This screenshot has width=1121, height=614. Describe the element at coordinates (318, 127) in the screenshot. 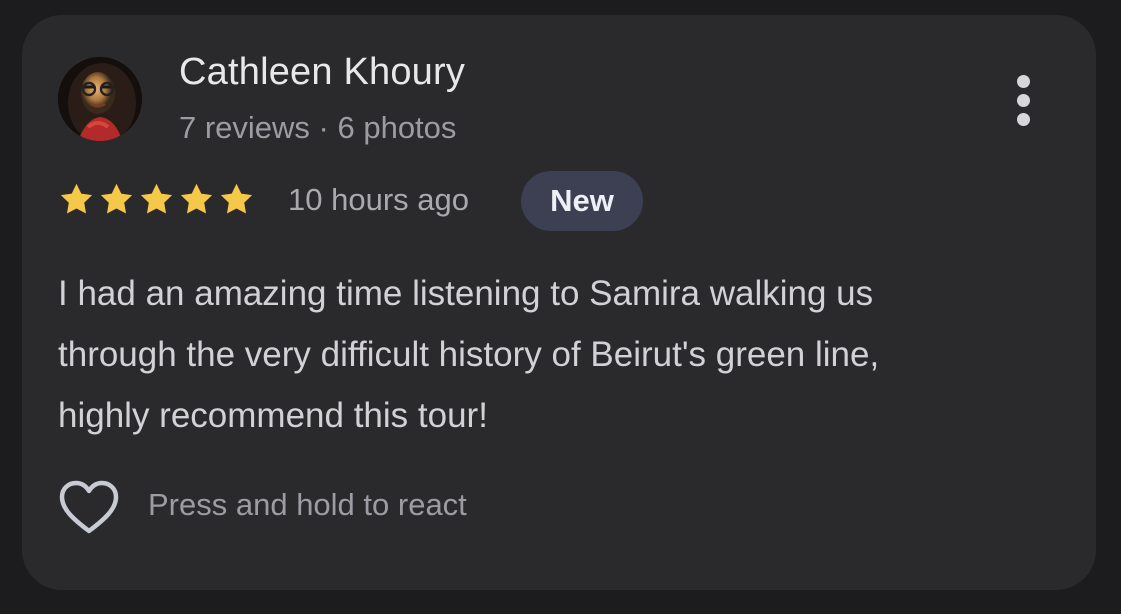

I see `author-meta: 7 reviews · 6 photos` at that location.